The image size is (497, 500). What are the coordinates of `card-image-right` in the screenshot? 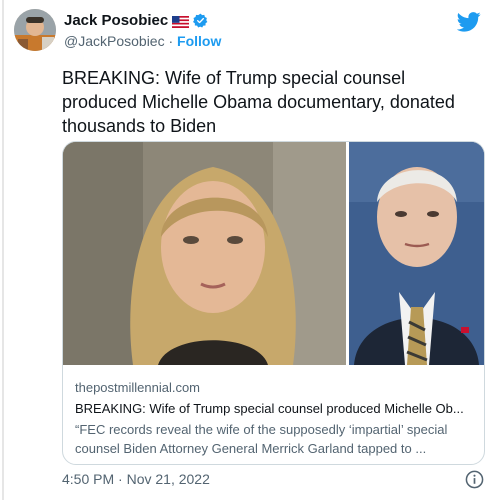 It's located at (416, 253).